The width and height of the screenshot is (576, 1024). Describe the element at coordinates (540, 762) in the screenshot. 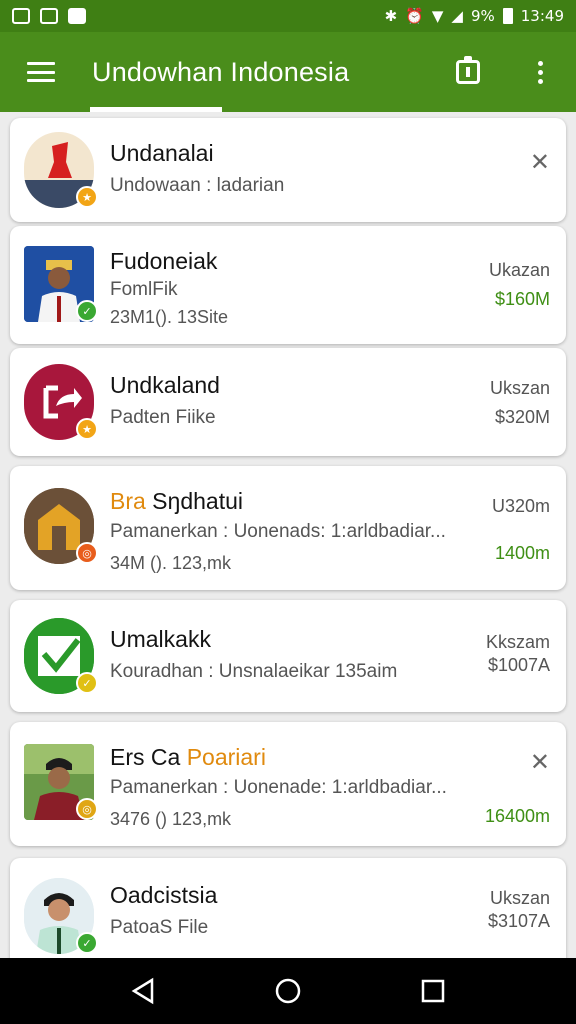

I see `close-icon: ✕` at that location.